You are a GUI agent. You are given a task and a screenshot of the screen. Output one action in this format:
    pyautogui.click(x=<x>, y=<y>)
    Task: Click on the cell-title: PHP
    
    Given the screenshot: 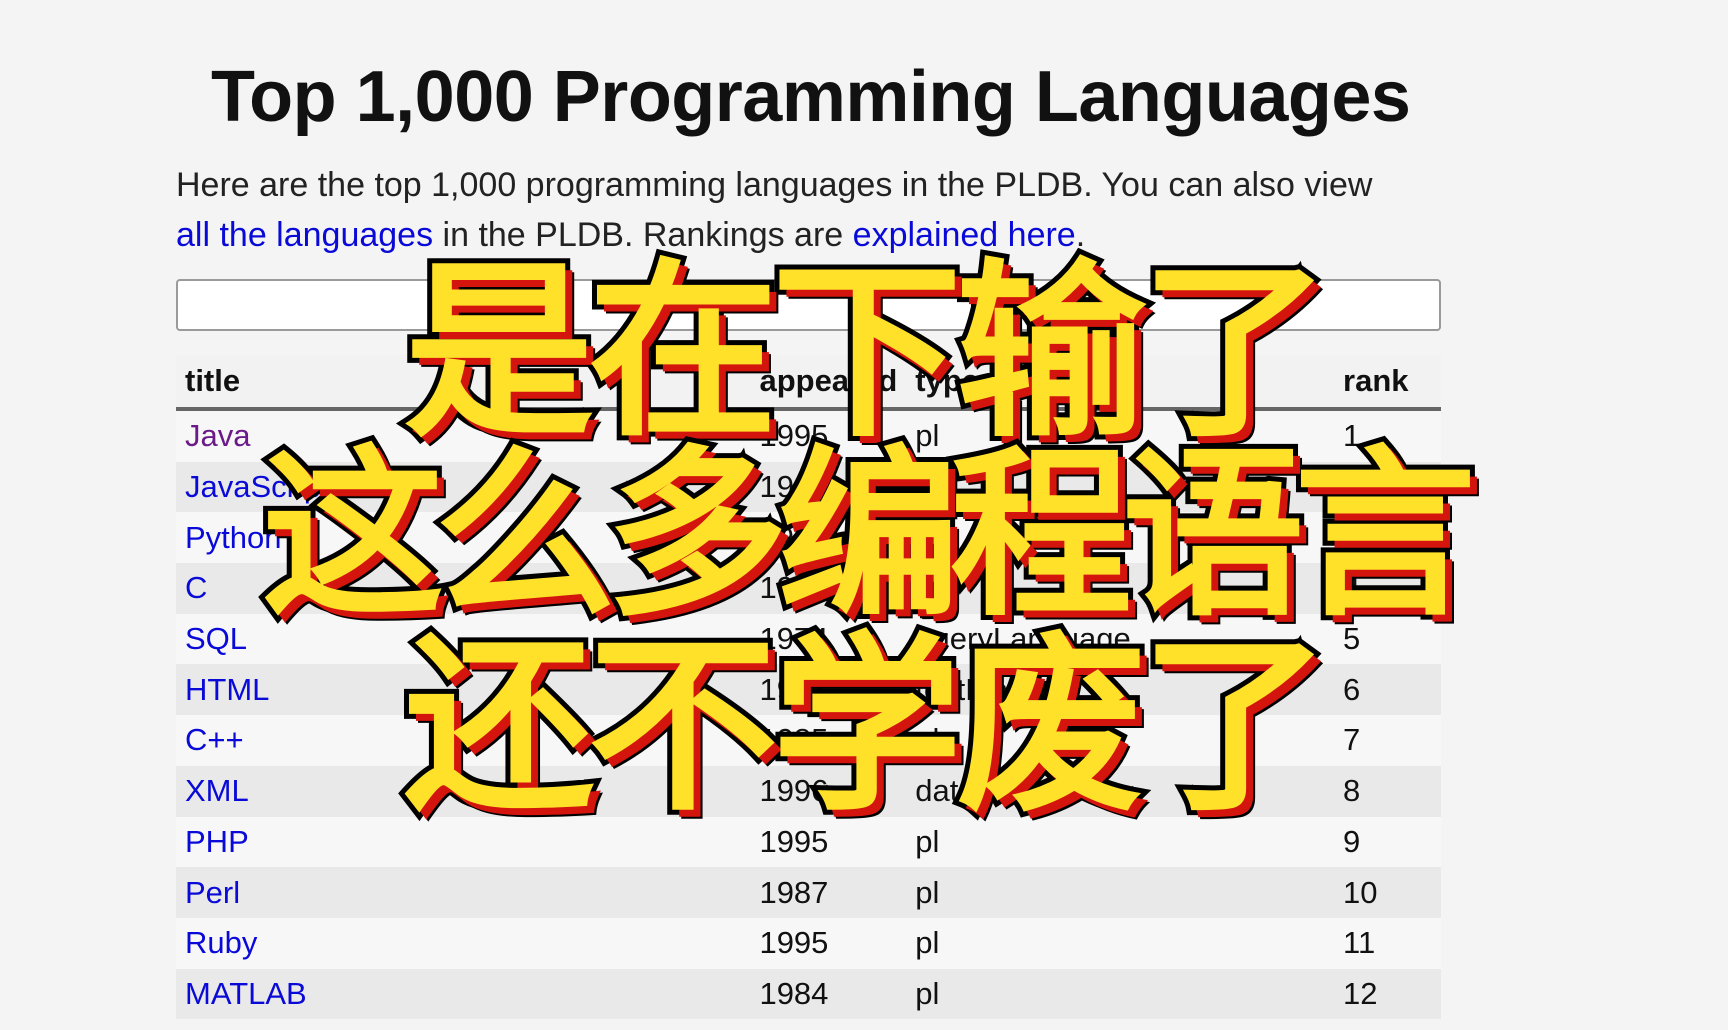 What is the action you would take?
    pyautogui.click(x=463, y=842)
    